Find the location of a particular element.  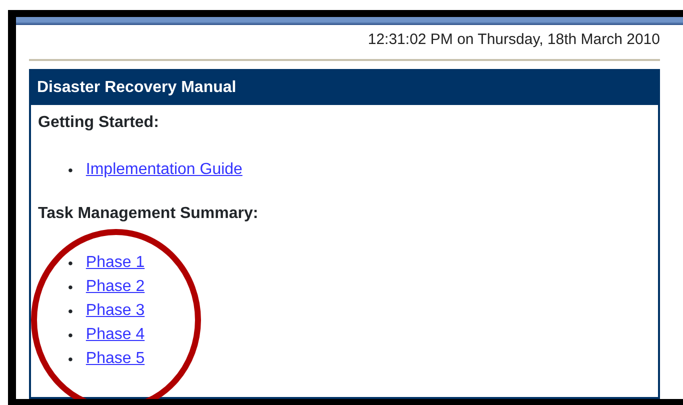

link: Phase 1 is located at coordinates (115, 263).